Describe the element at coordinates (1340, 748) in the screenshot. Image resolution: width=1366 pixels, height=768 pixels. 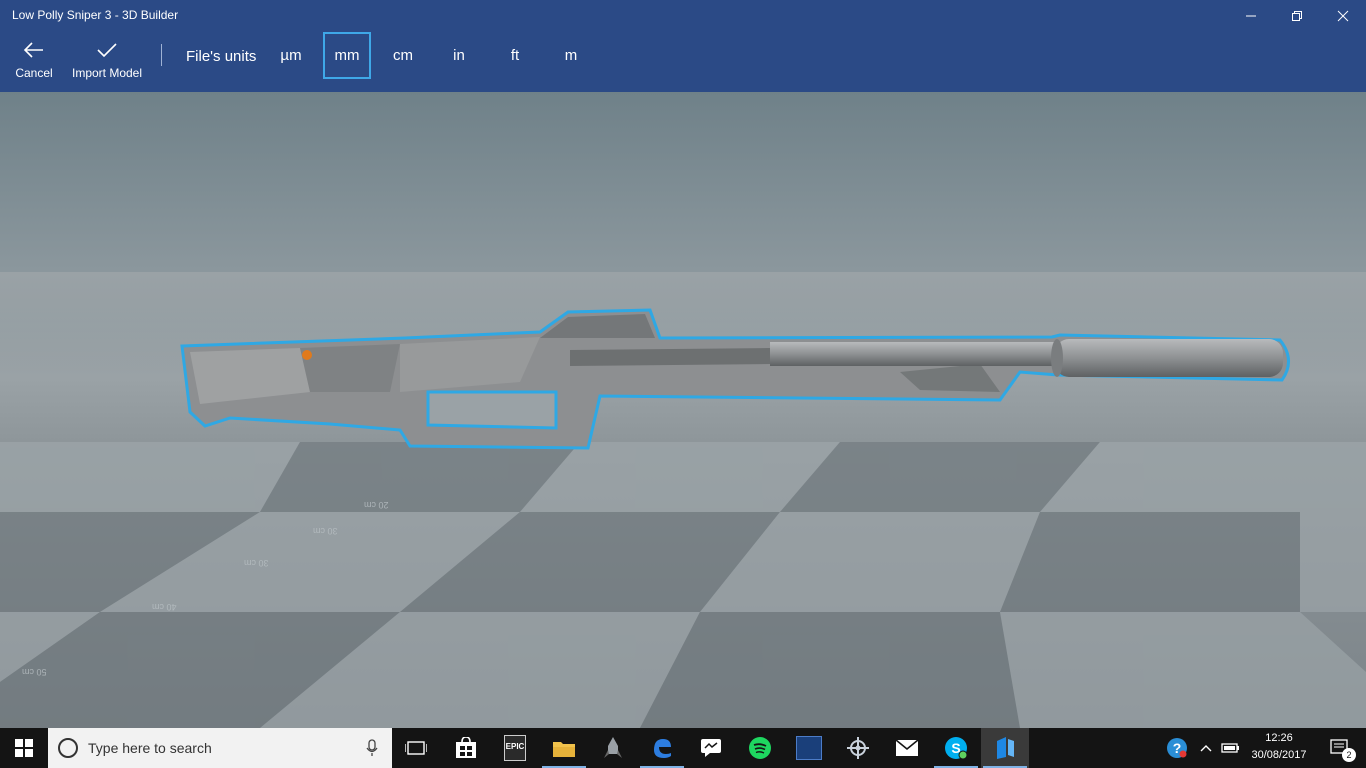
I see `action-center-button: 2` at that location.